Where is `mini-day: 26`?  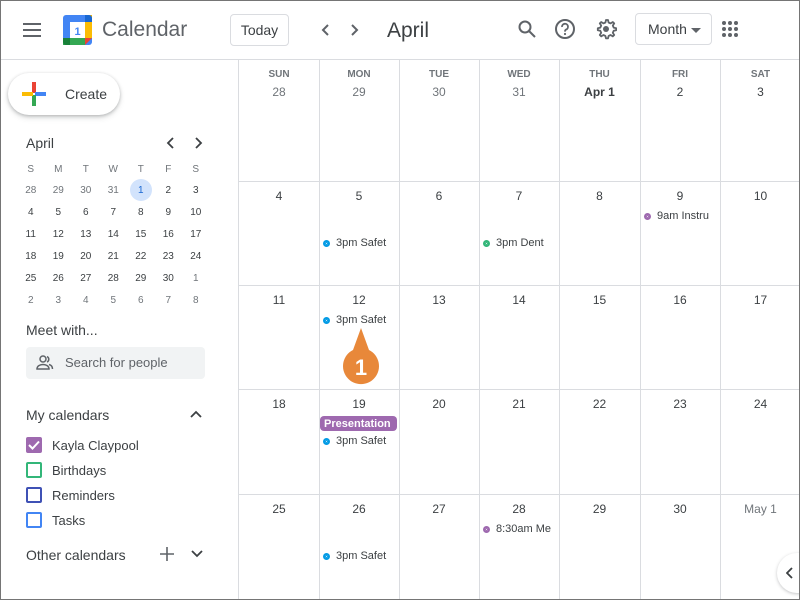 mini-day: 26 is located at coordinates (59, 278).